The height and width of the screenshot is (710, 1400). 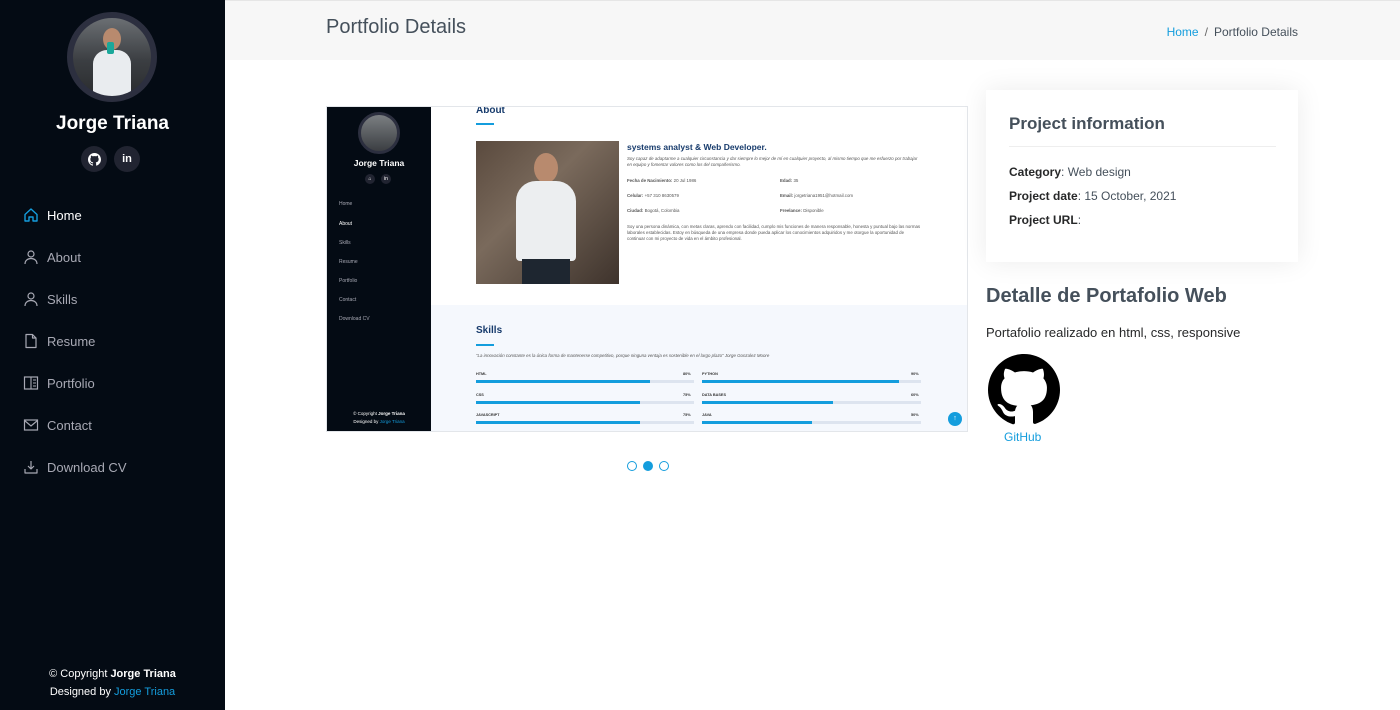 What do you see at coordinates (714, 395) in the screenshot?
I see `mini-skill-name: DATA BASES` at bounding box center [714, 395].